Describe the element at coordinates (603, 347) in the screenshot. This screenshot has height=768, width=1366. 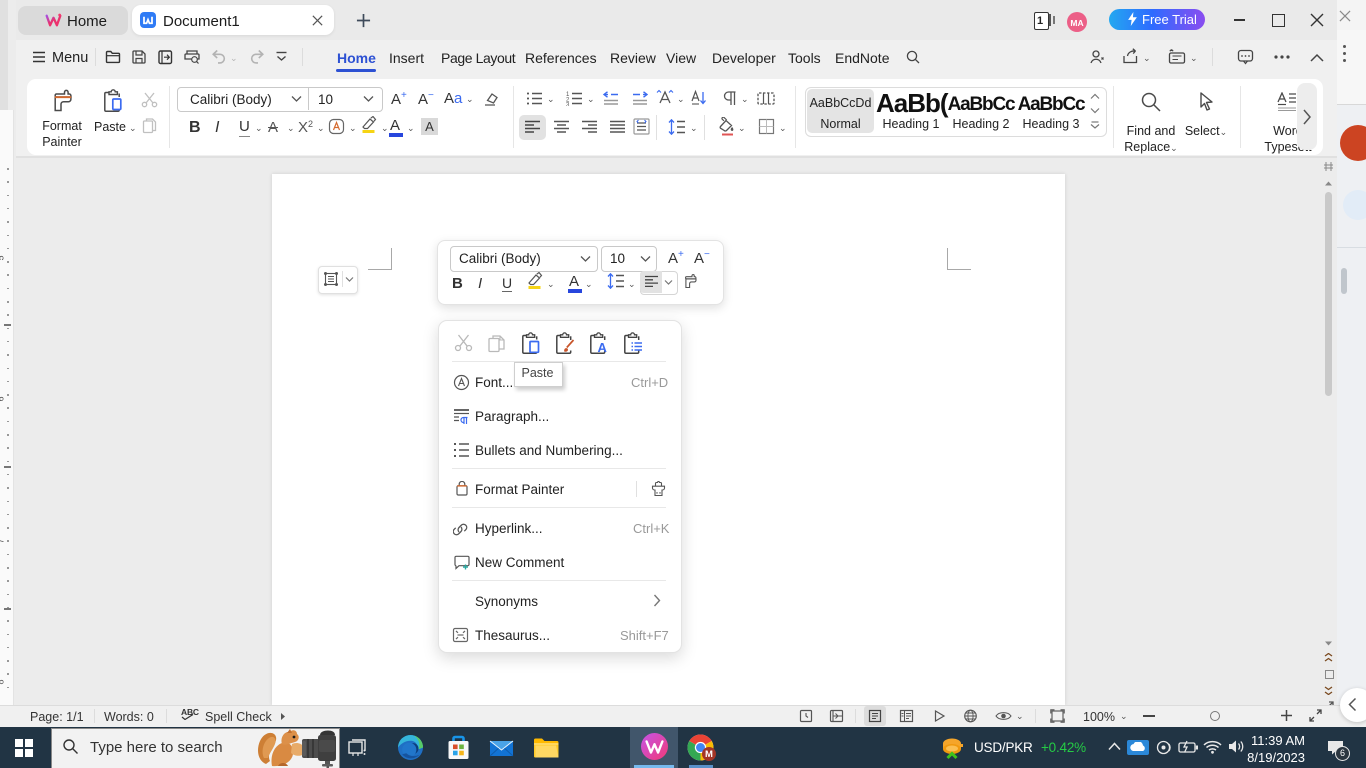
I see `svg-text: A` at that location.